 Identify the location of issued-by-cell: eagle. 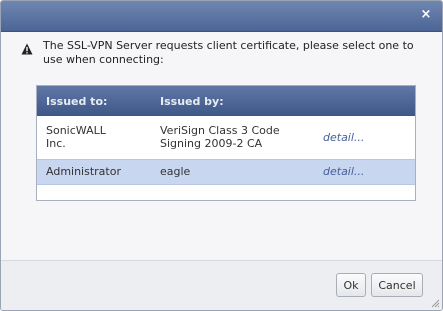
(175, 171).